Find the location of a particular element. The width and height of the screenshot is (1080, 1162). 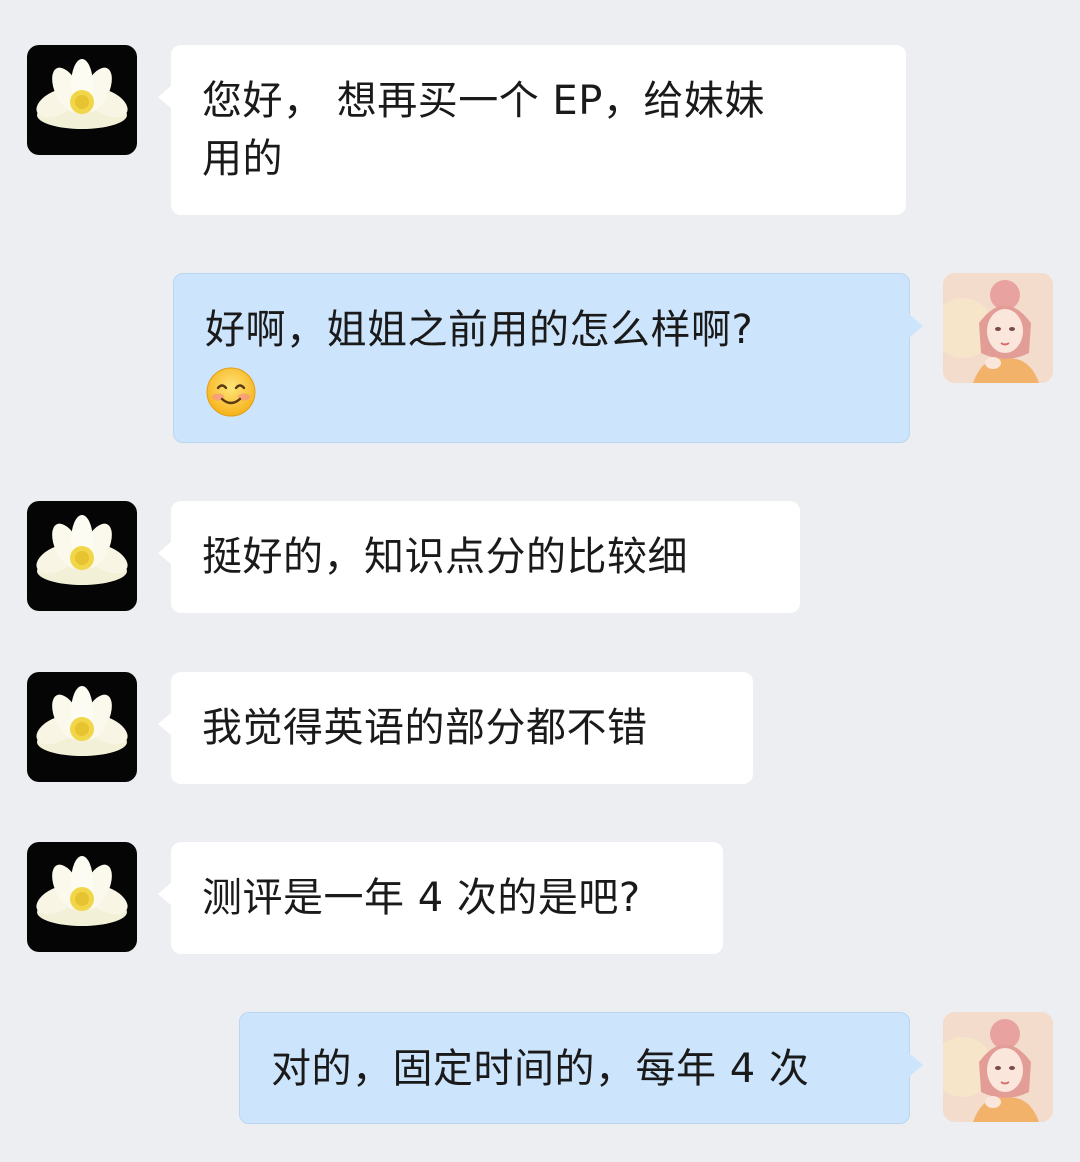

message-text: 挺好的，知识点分的比较细 is located at coordinates (445, 557).